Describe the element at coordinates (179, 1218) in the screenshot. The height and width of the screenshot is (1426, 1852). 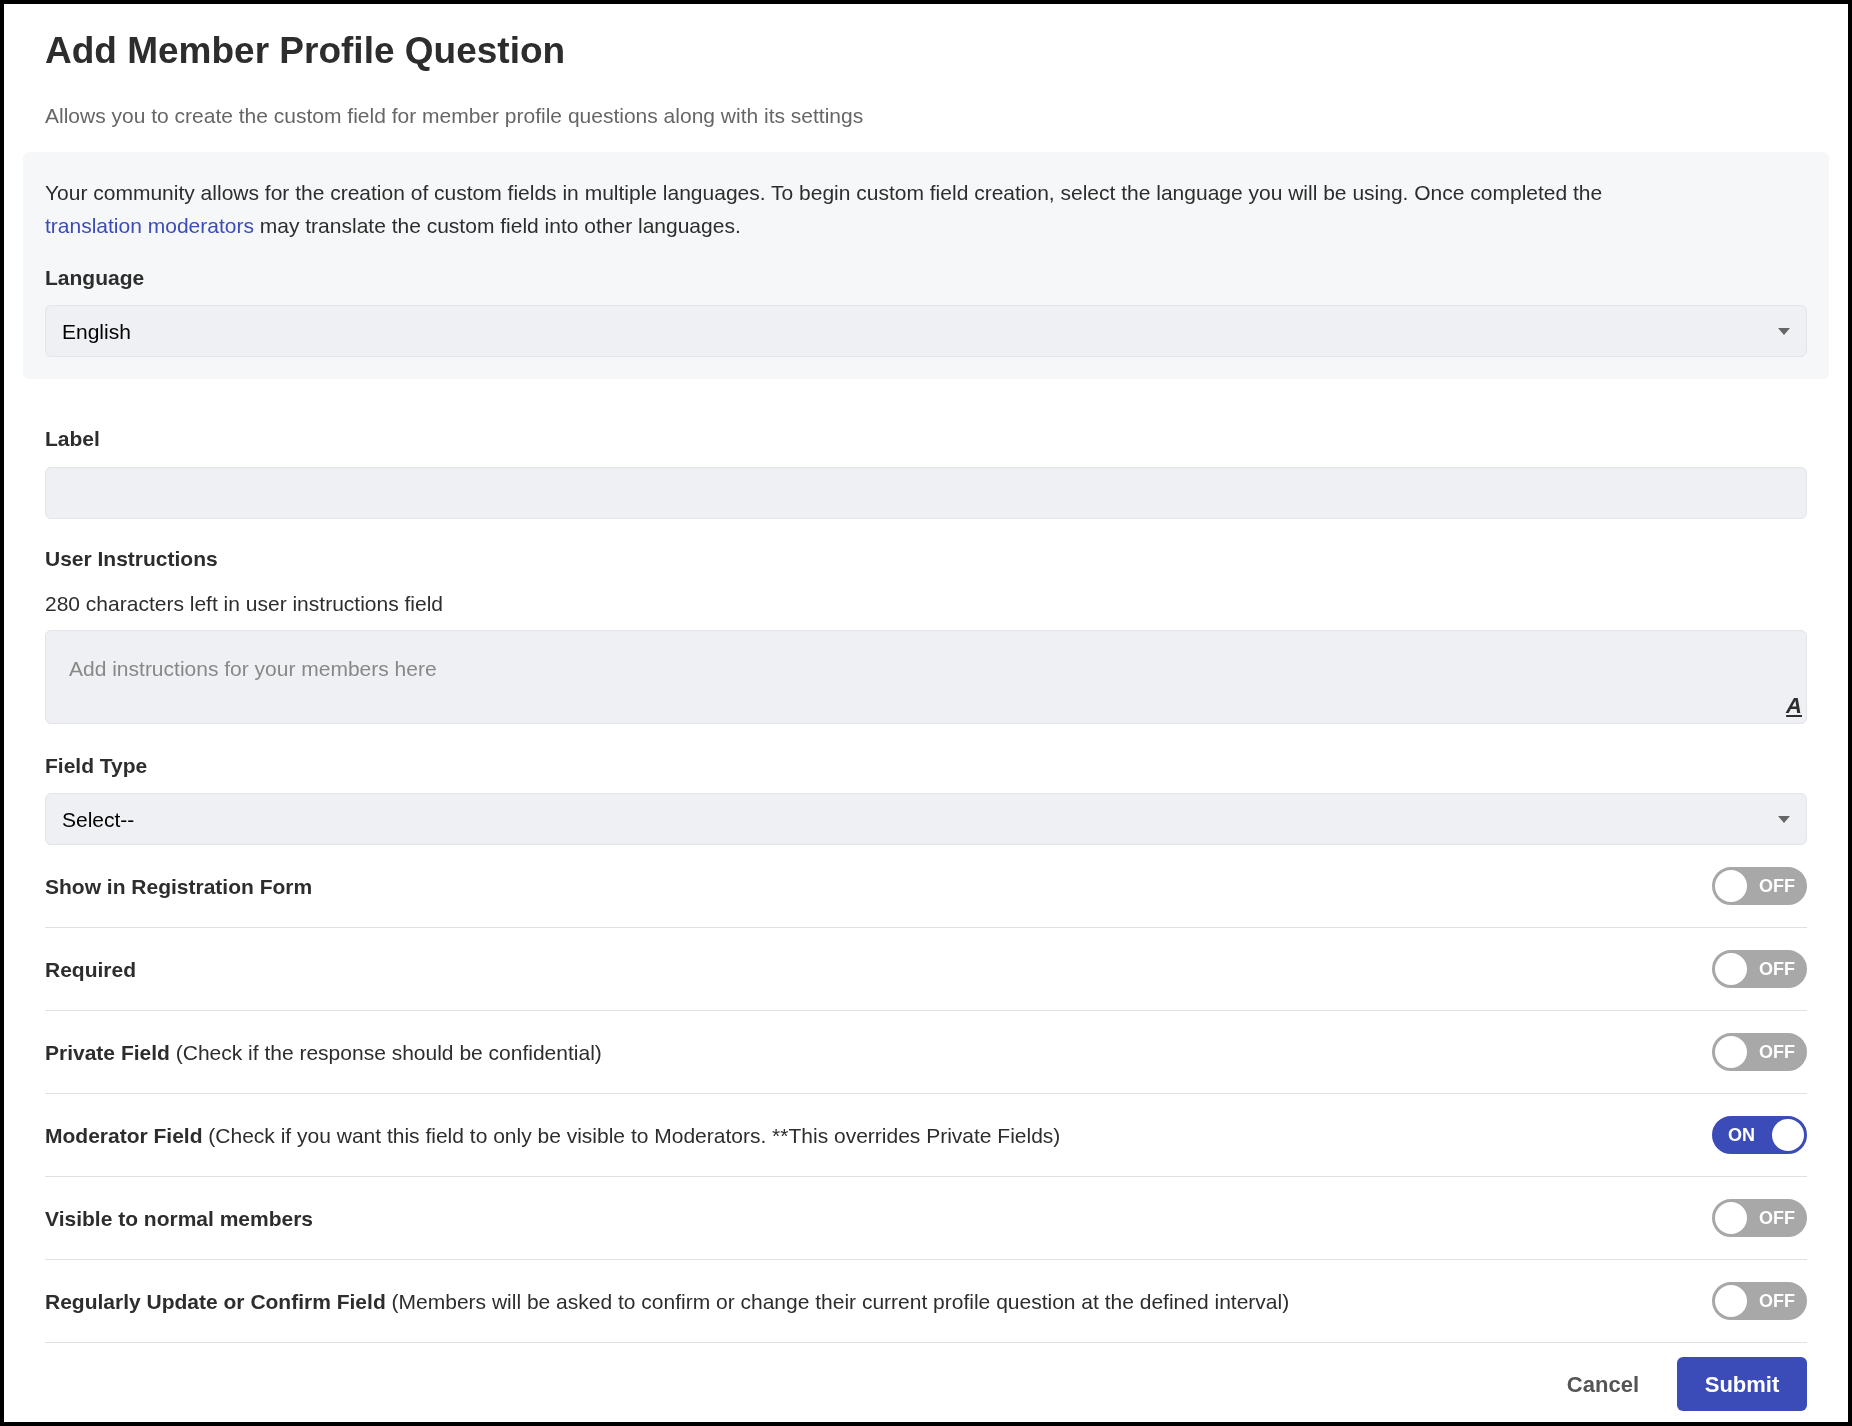
I see `setting-label: Visible to normal members` at that location.